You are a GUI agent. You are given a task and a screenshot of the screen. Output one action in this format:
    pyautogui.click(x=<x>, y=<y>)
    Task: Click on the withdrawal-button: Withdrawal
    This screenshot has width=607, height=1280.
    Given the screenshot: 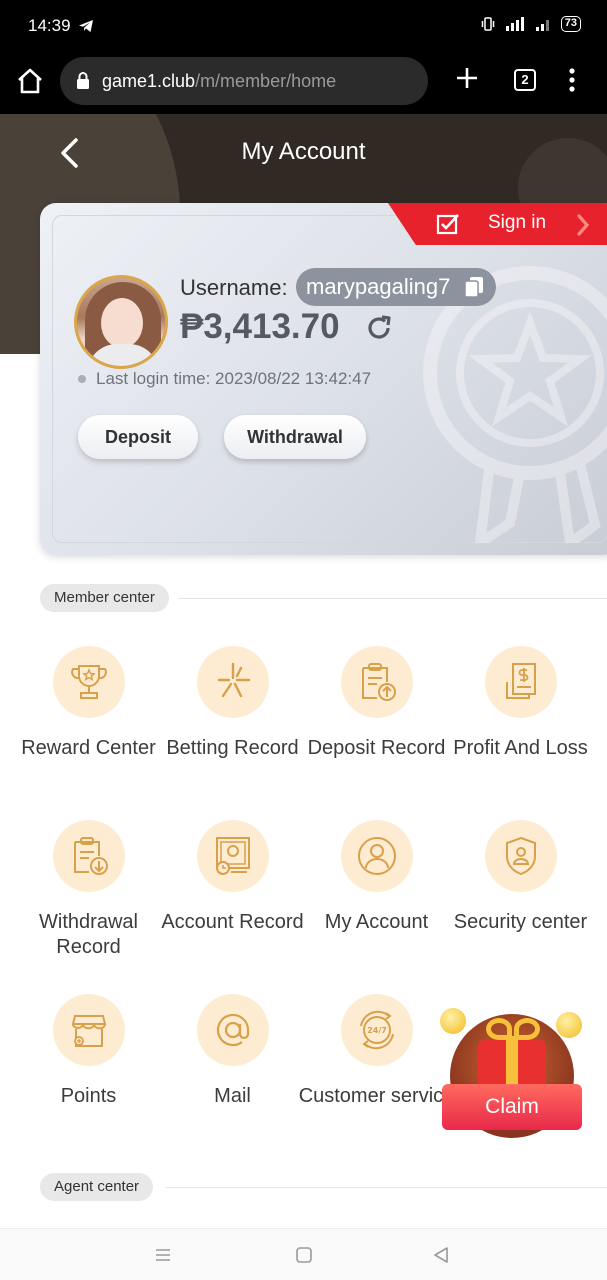 What is the action you would take?
    pyautogui.click(x=295, y=437)
    